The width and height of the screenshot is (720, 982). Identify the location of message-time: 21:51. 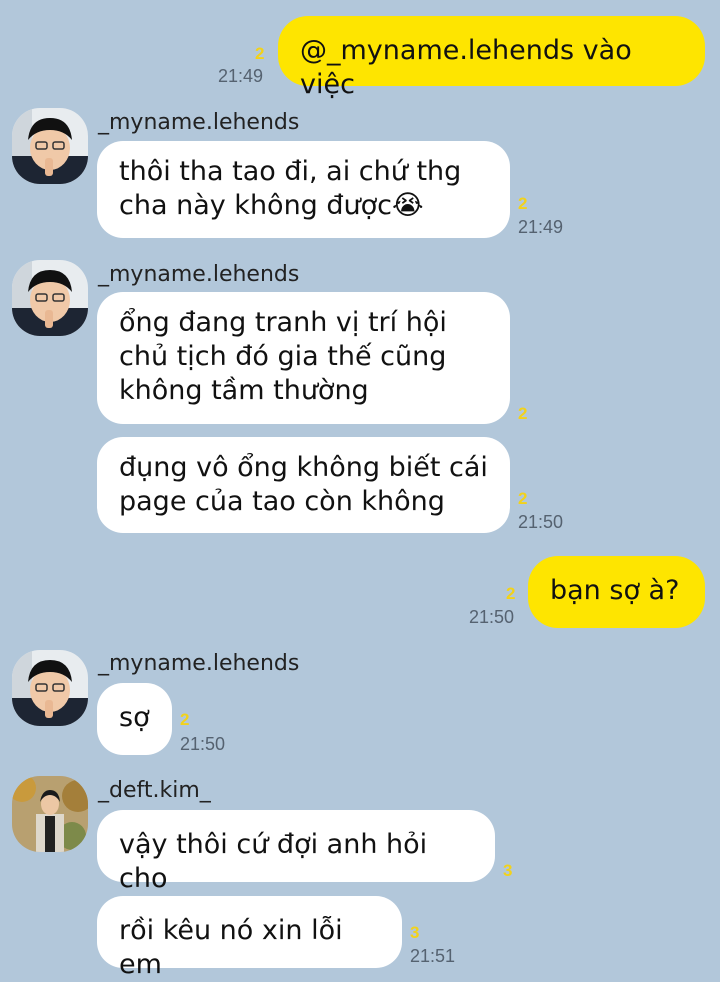
(433, 956).